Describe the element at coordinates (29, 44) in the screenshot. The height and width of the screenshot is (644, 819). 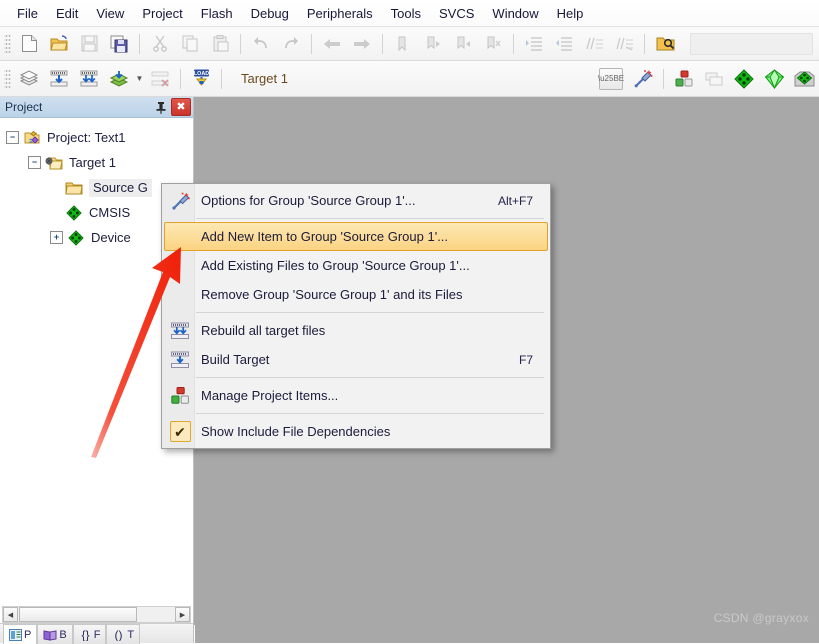
I see `new-file-icon` at that location.